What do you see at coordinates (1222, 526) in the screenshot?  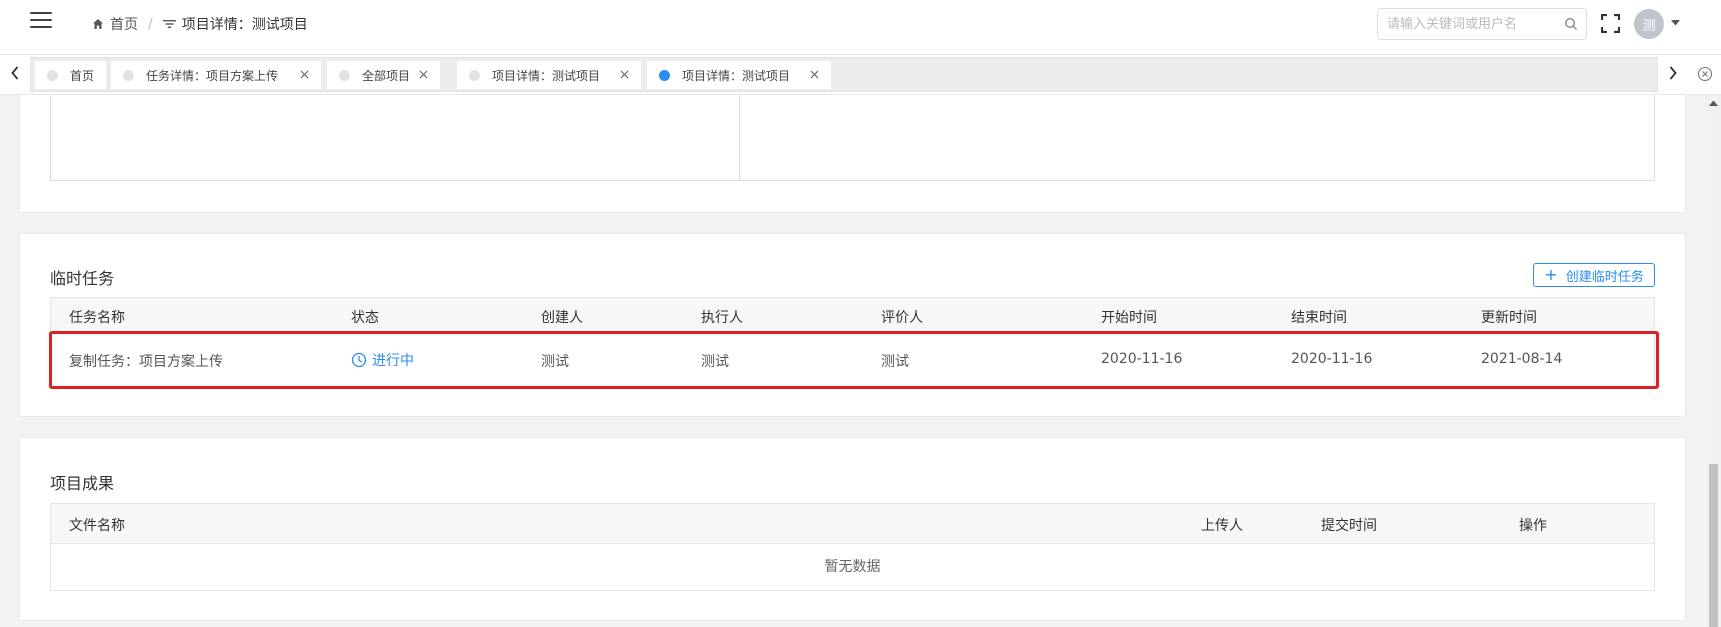 I see `column-header: 上传人` at bounding box center [1222, 526].